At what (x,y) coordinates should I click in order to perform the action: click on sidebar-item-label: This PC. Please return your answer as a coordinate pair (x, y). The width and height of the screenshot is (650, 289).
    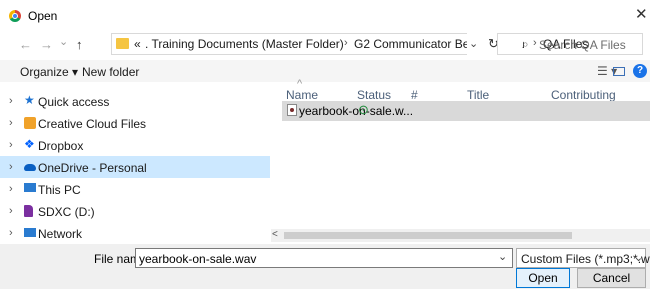
    Looking at the image, I should click on (59, 190).